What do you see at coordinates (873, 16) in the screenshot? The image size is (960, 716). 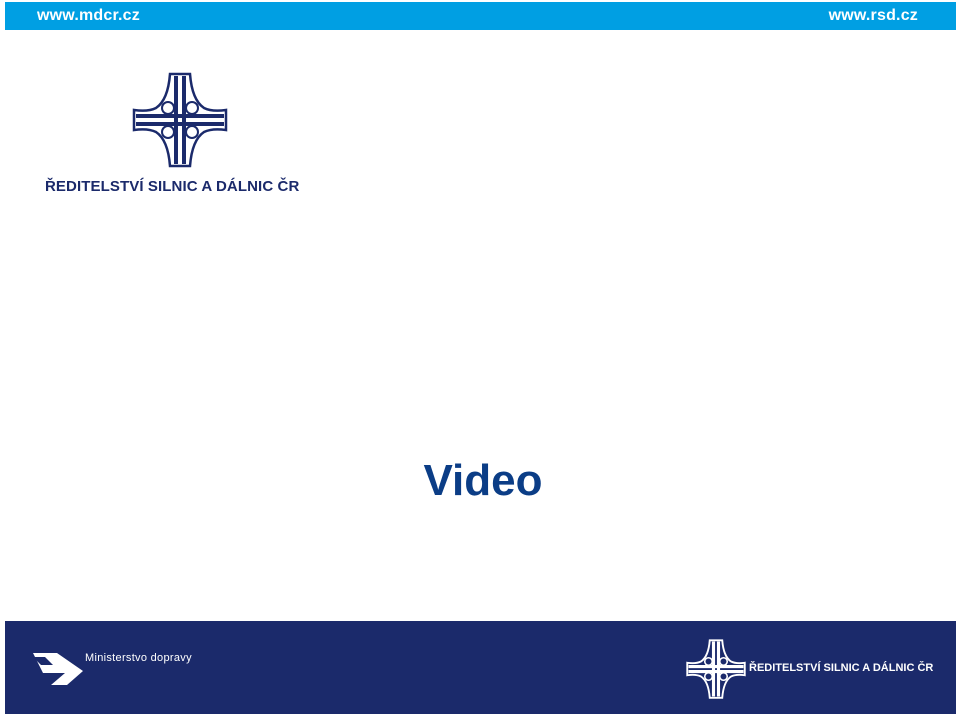 I see `rsd-link: www.rsd.cz` at bounding box center [873, 16].